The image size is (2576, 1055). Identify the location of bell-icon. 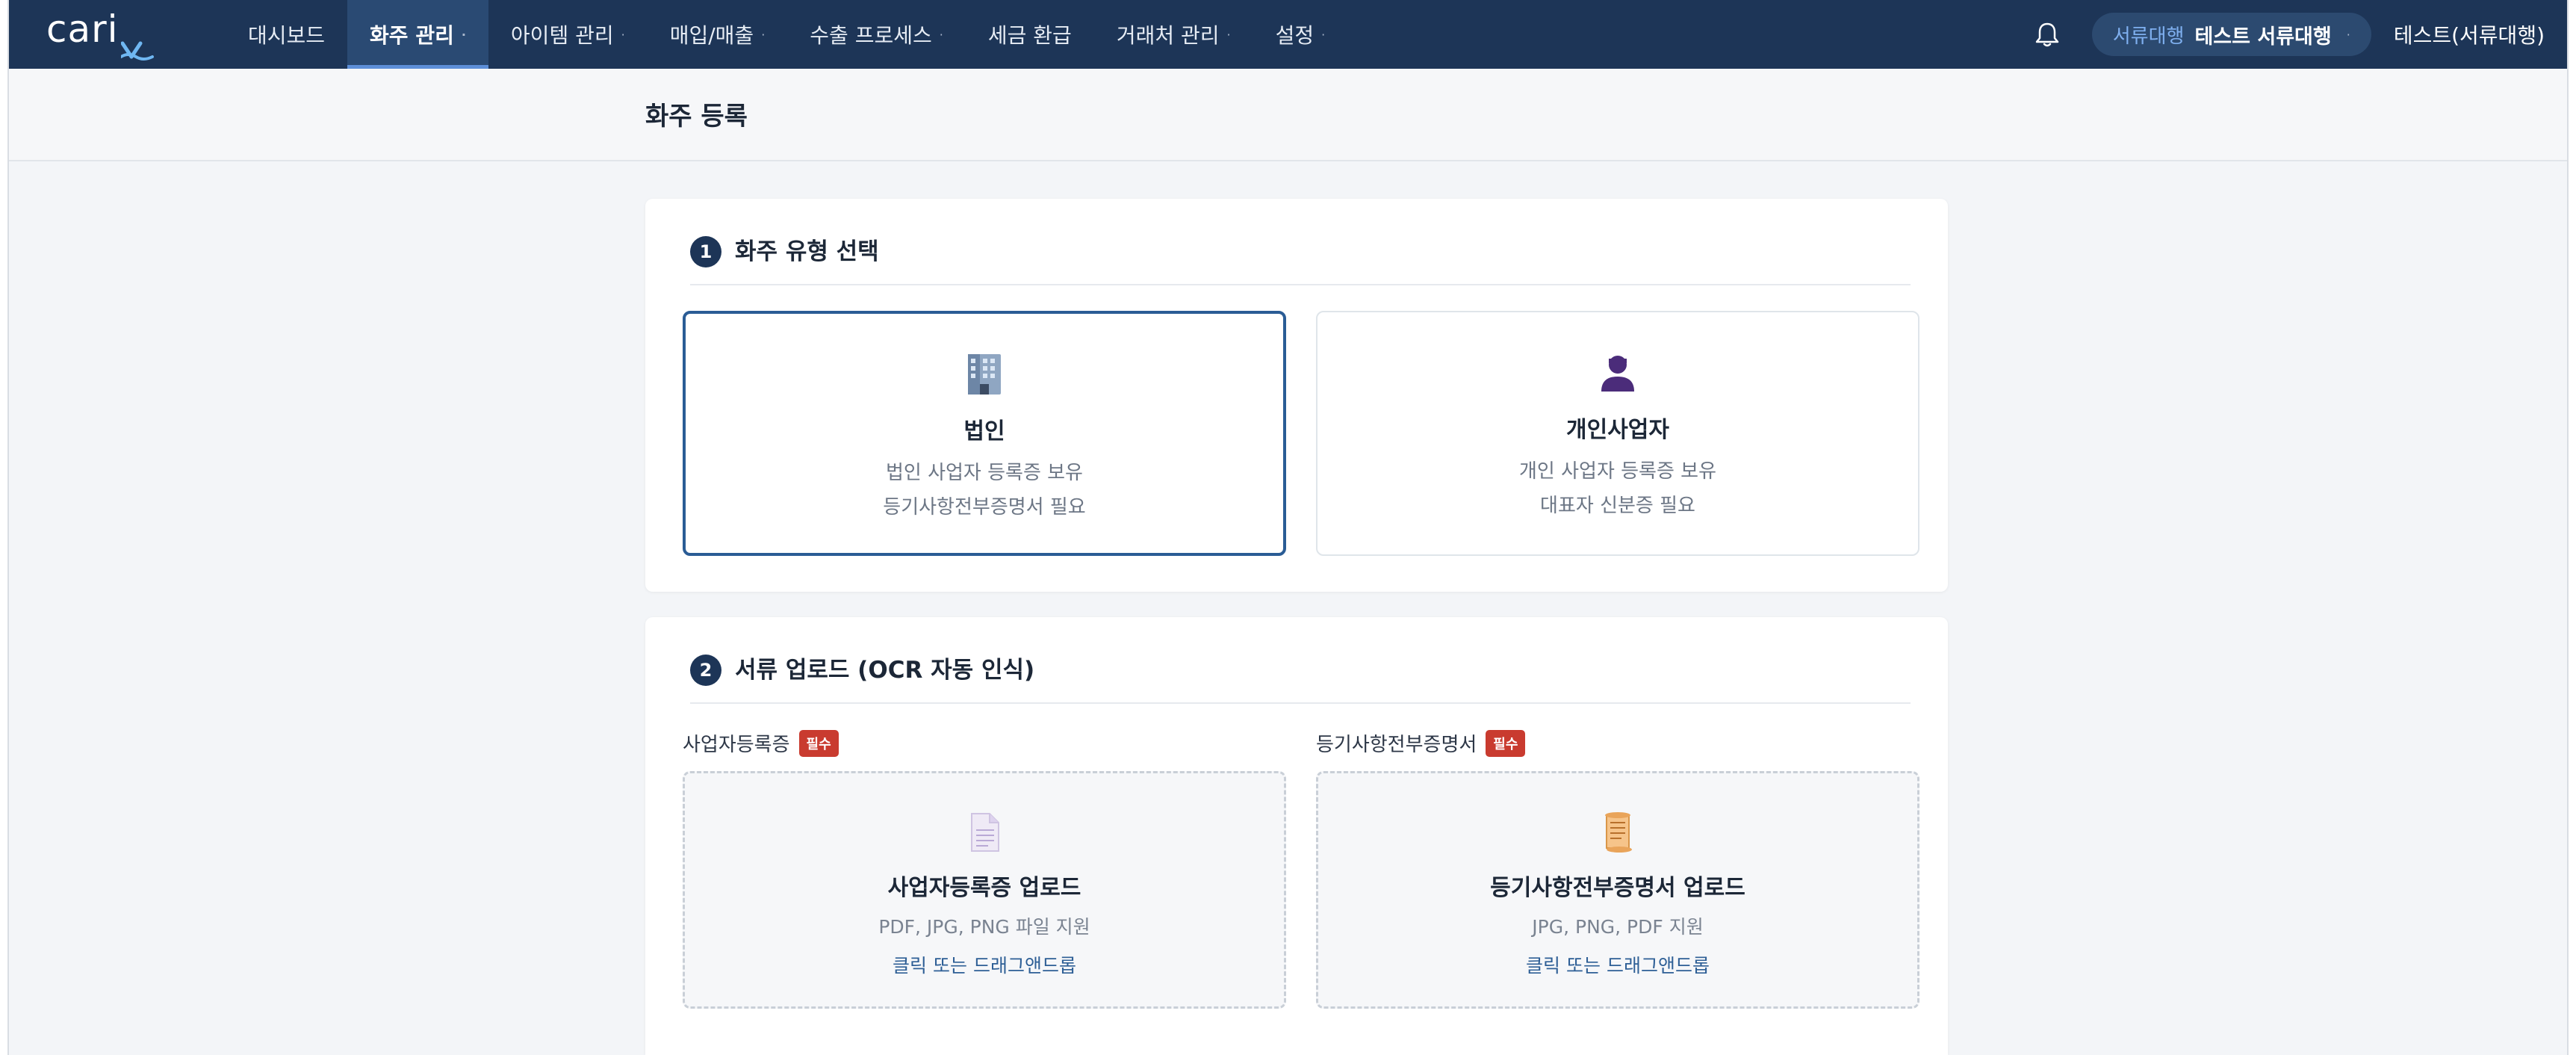
(2047, 34).